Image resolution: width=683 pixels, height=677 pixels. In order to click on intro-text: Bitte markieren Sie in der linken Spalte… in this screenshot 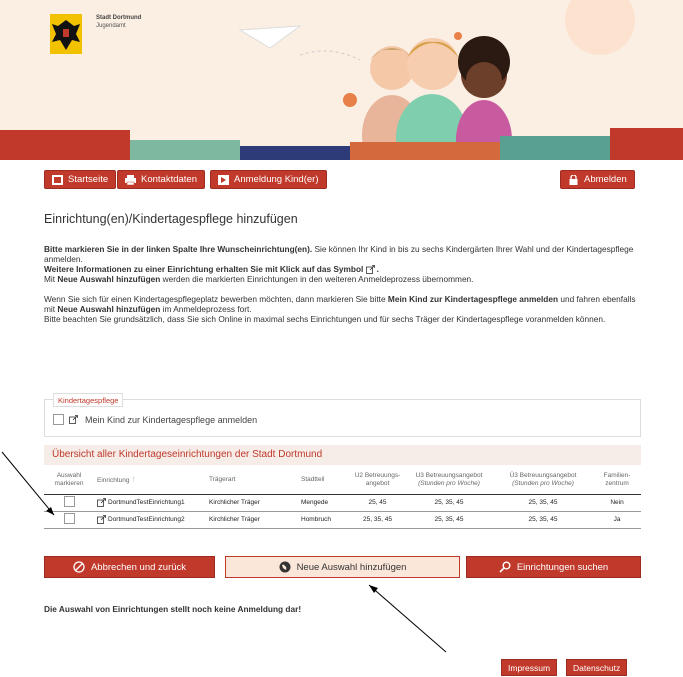, I will do `click(342, 284)`.